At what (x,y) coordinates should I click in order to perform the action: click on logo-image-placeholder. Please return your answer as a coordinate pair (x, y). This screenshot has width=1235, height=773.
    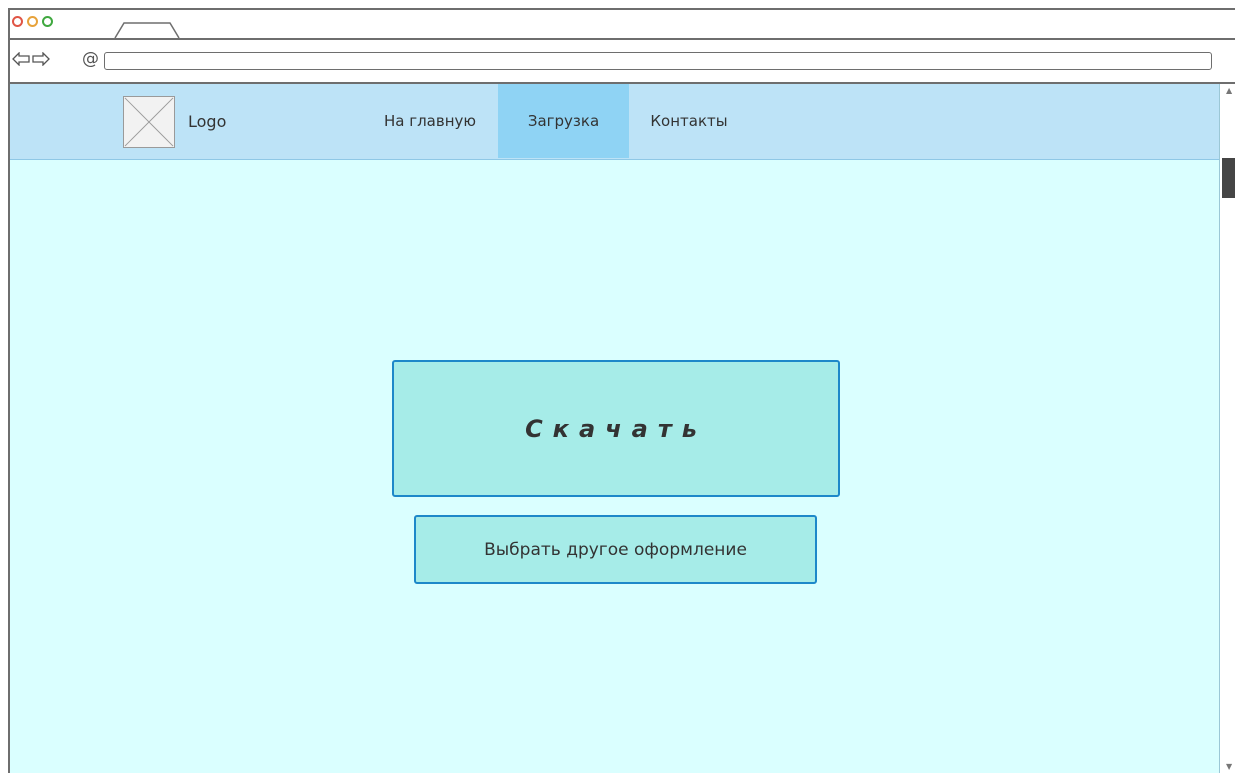
    Looking at the image, I should click on (149, 122).